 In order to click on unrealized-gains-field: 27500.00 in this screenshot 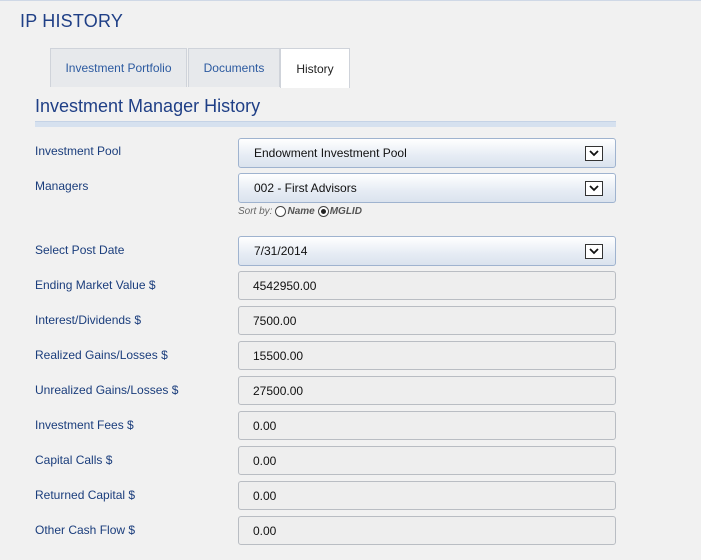, I will do `click(427, 390)`.